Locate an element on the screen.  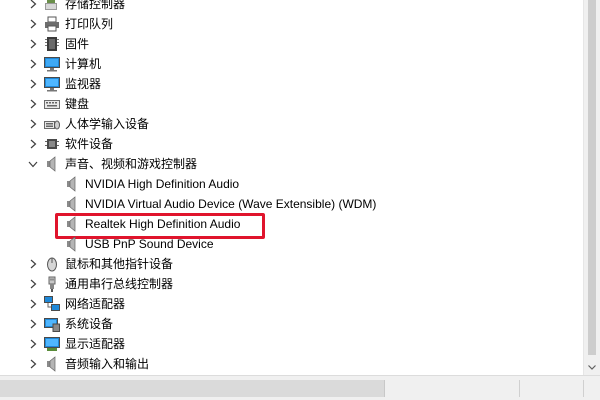
system-device-icon is located at coordinates (52, 324).